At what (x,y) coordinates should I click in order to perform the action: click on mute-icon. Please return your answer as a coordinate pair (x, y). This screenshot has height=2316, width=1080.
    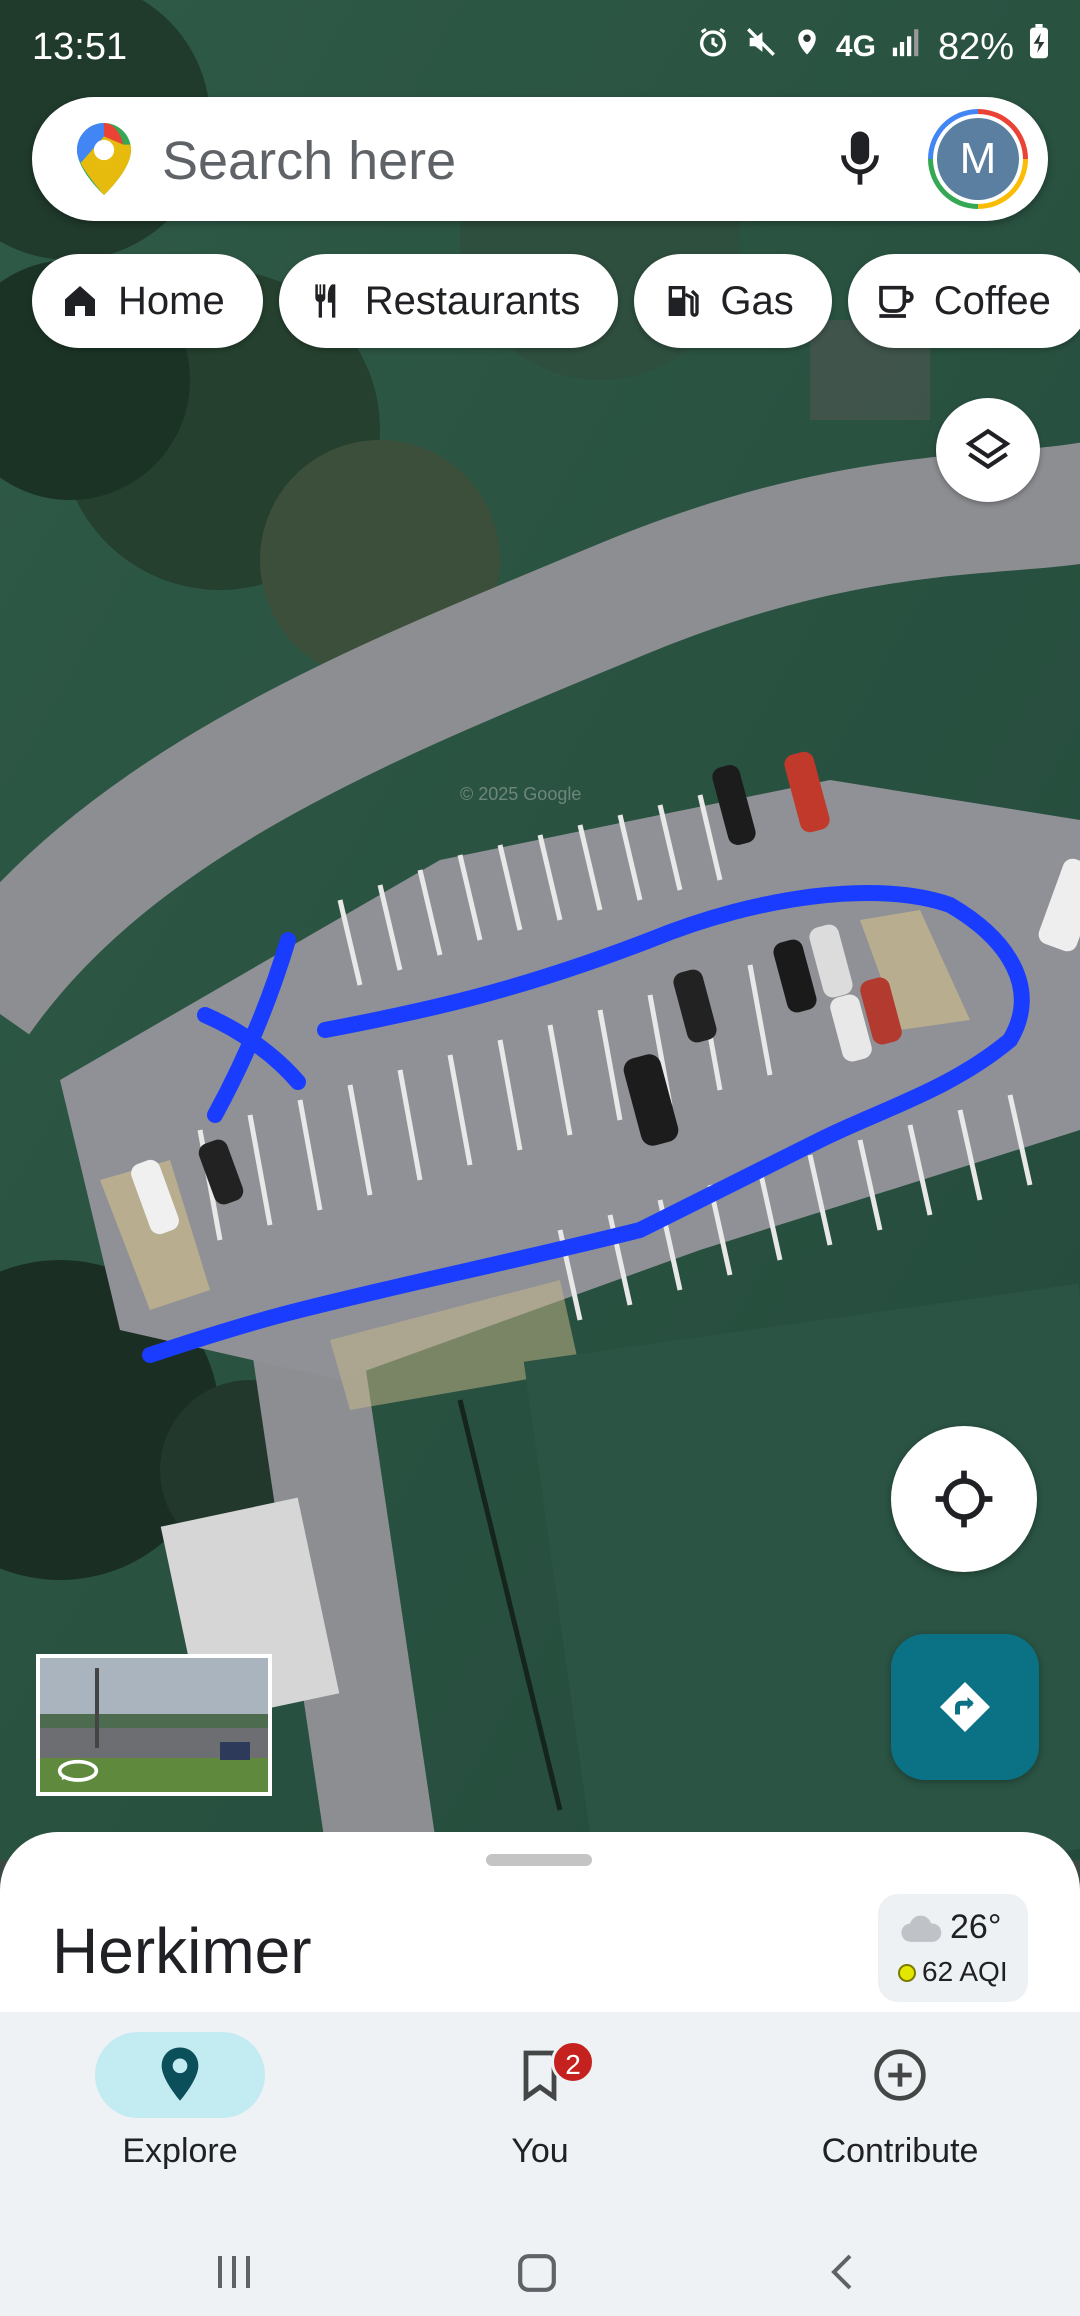
    Looking at the image, I should click on (761, 47).